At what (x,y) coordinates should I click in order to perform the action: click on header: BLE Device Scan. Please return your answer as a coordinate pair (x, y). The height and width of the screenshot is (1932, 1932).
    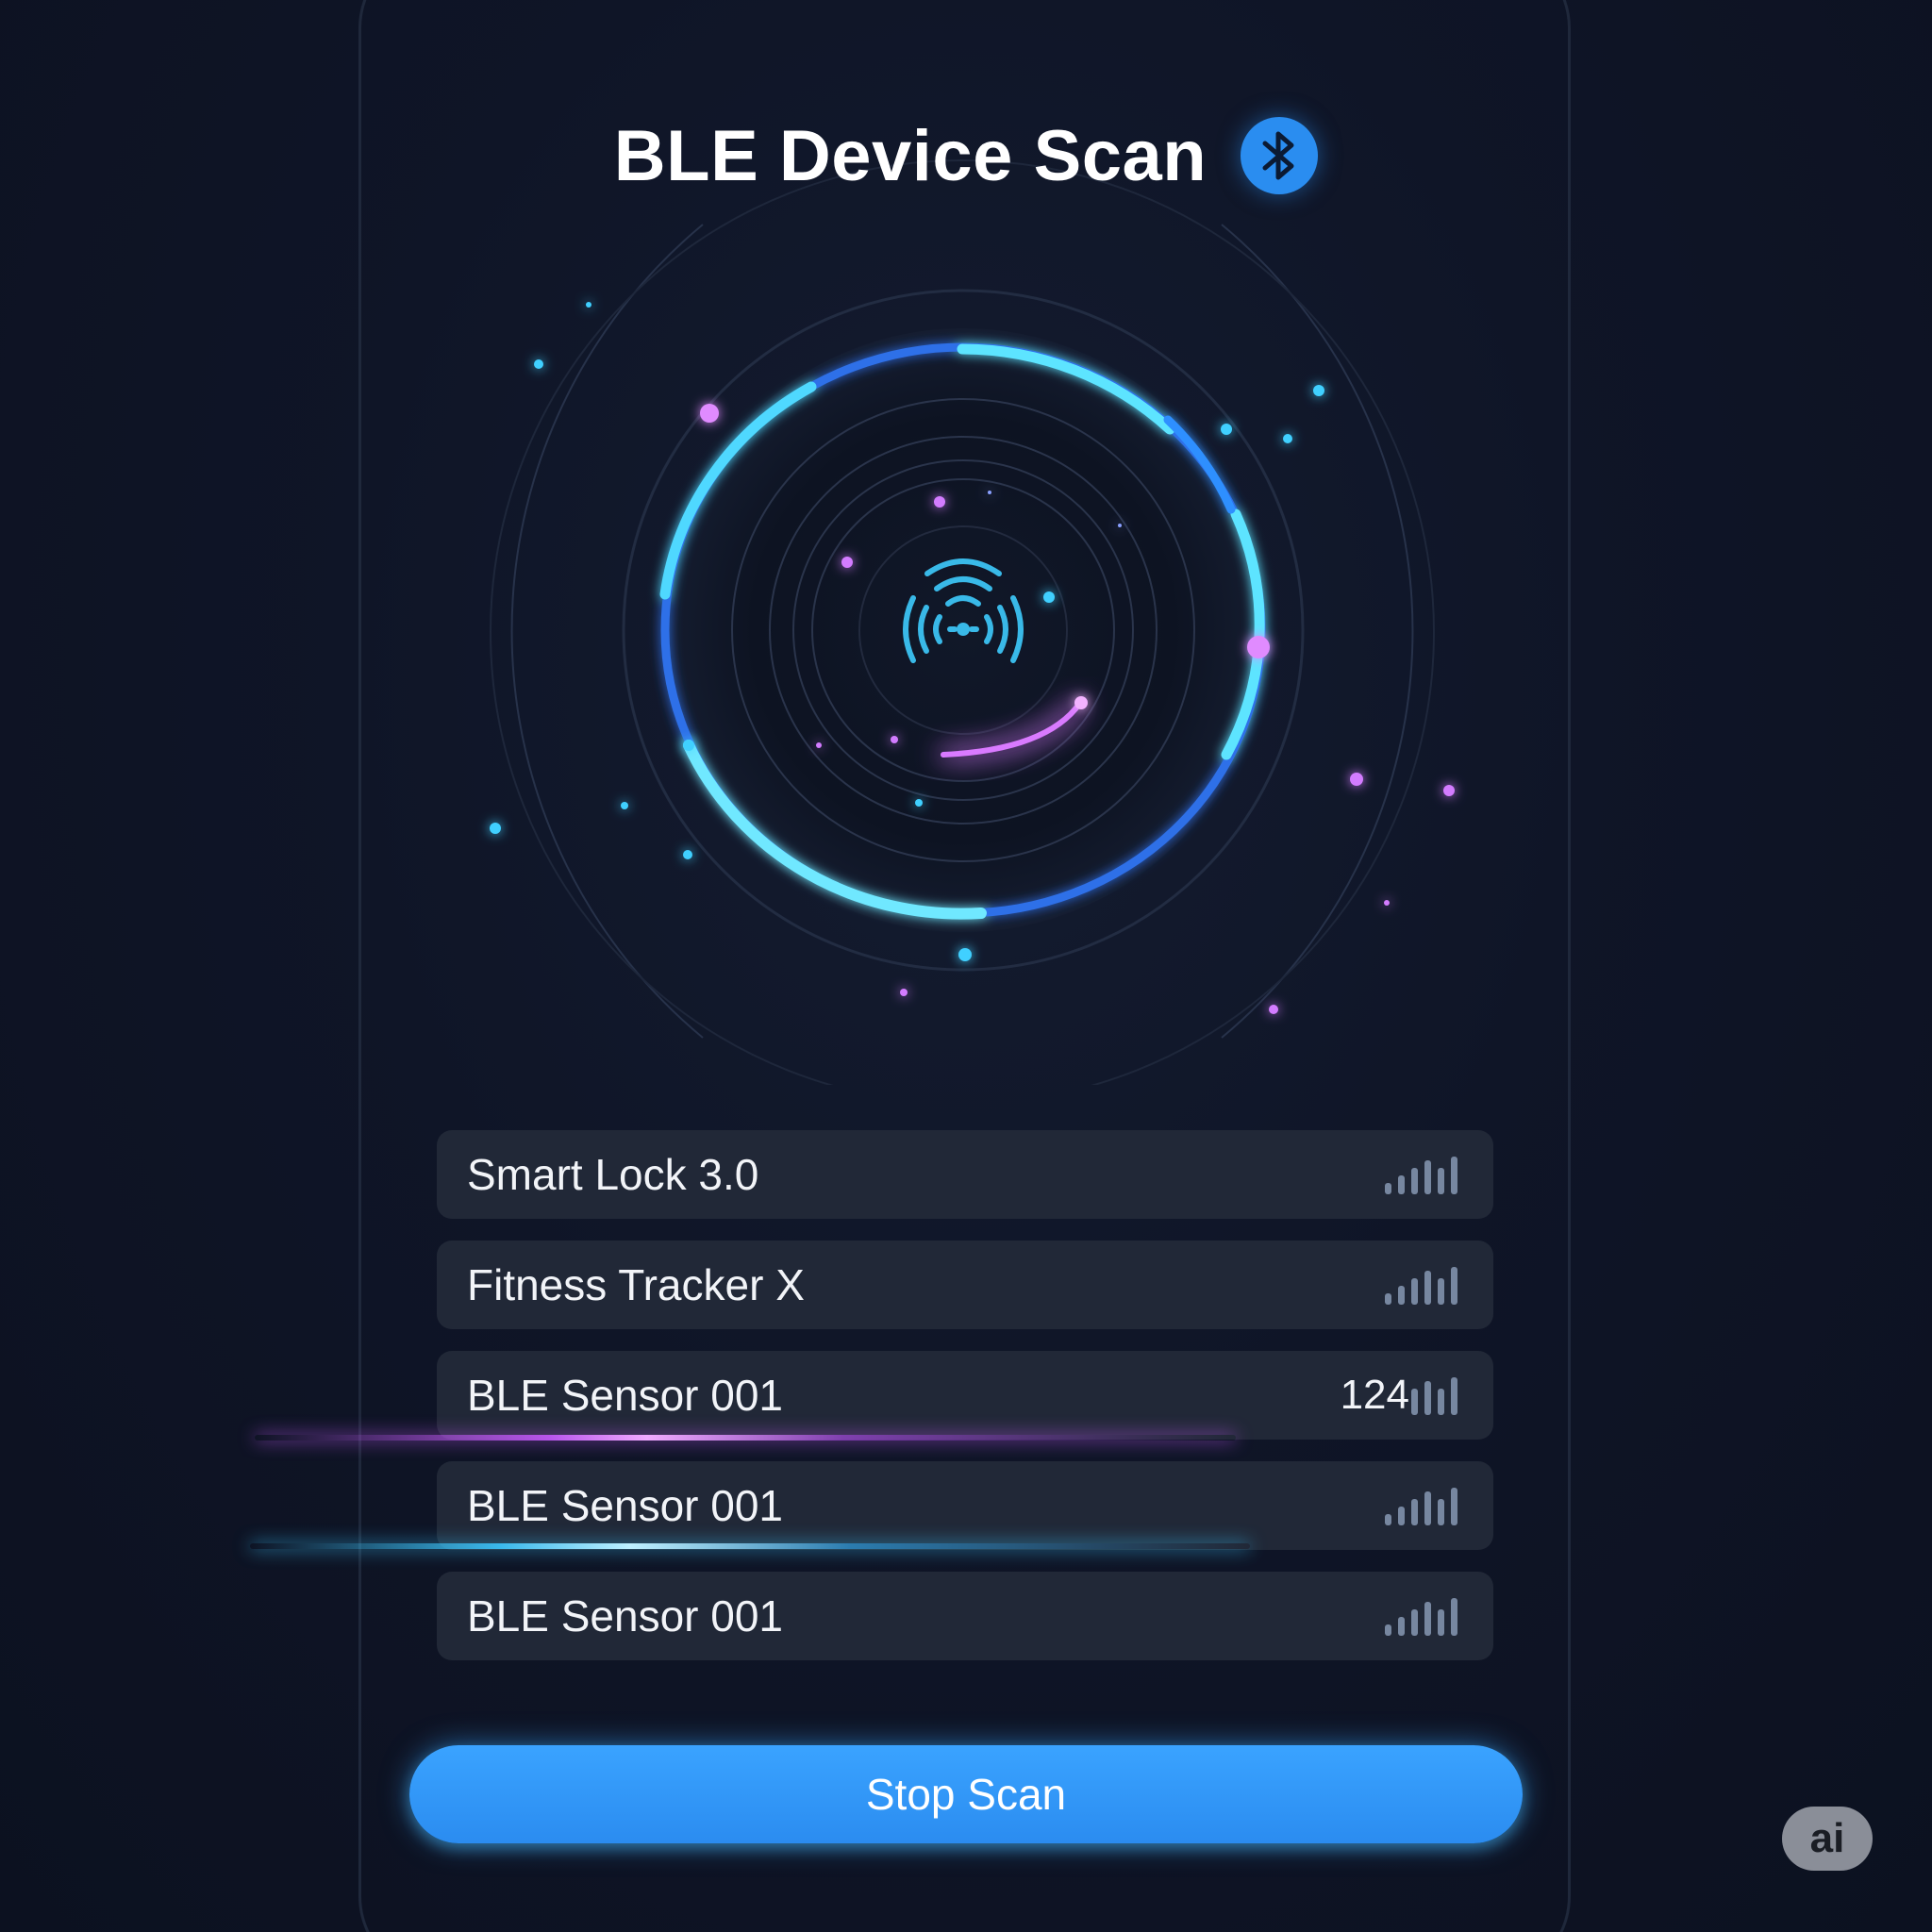
    Looking at the image, I should click on (966, 156).